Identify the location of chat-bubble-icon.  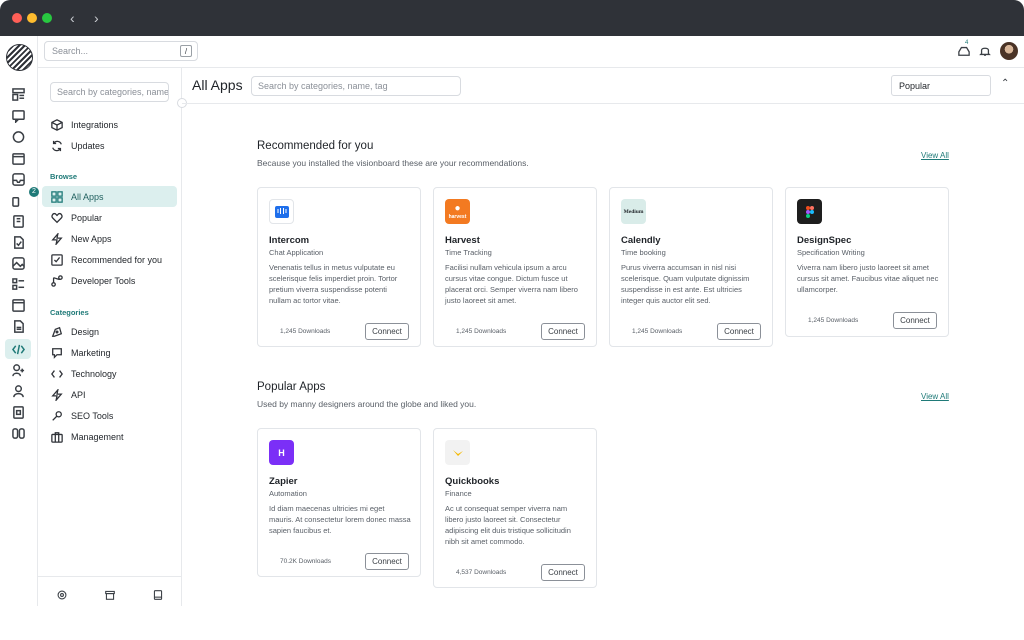
(18, 137).